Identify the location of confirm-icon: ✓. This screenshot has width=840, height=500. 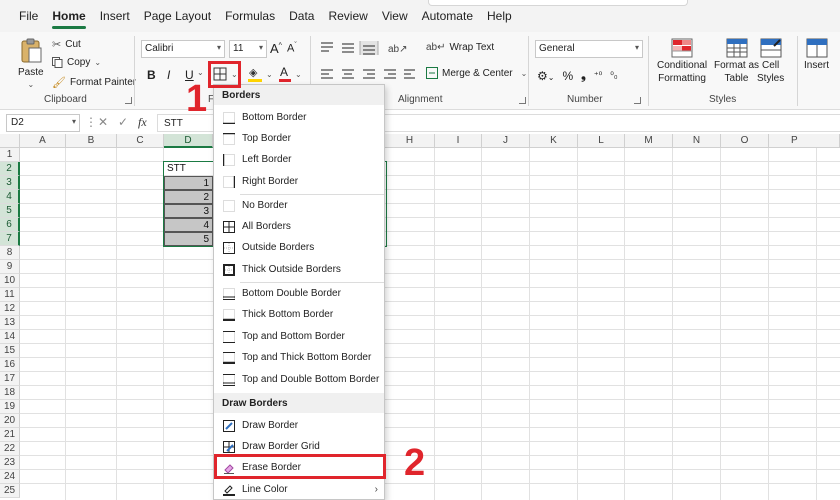
(123, 122).